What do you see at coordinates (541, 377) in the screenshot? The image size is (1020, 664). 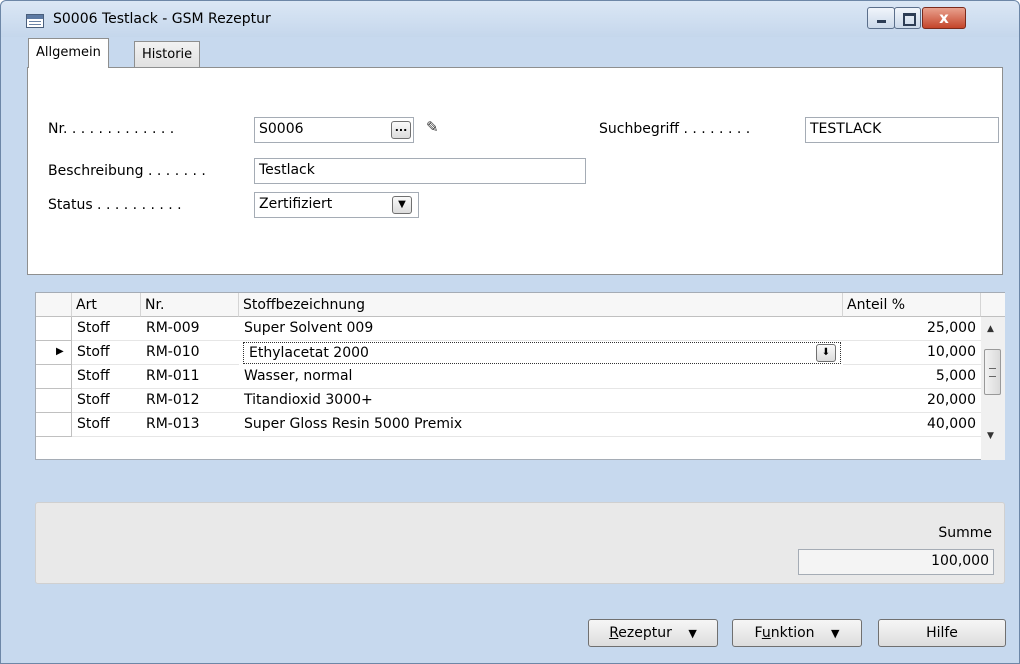 I see `row-stoffbezeichnung: Wasser, normal` at bounding box center [541, 377].